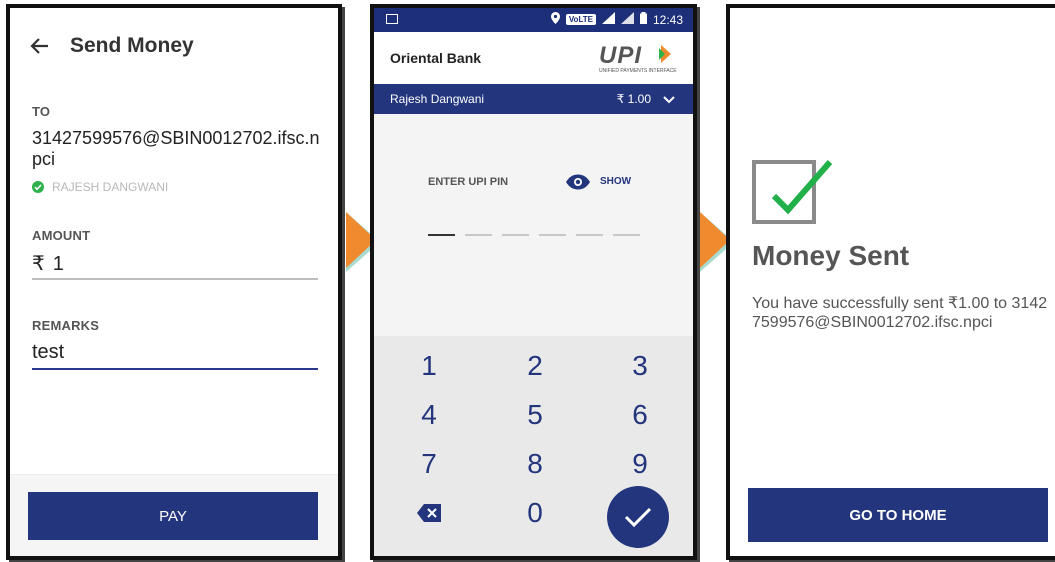 This screenshot has width=1055, height=562. Describe the element at coordinates (533, 20) in the screenshot. I see `status-bar: VoLTE 12:43` at that location.